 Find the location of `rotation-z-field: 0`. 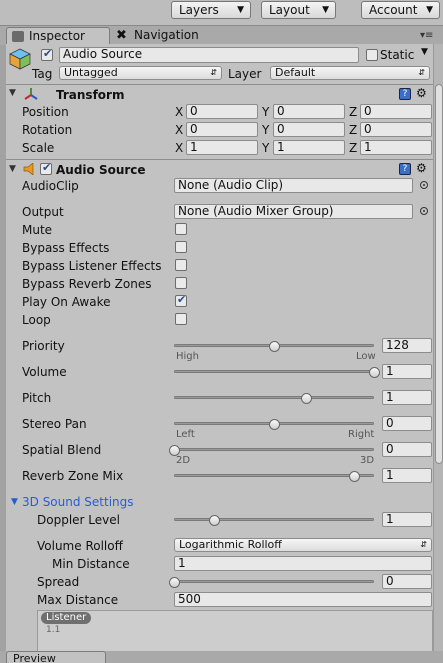

rotation-z-field: 0 is located at coordinates (396, 129).